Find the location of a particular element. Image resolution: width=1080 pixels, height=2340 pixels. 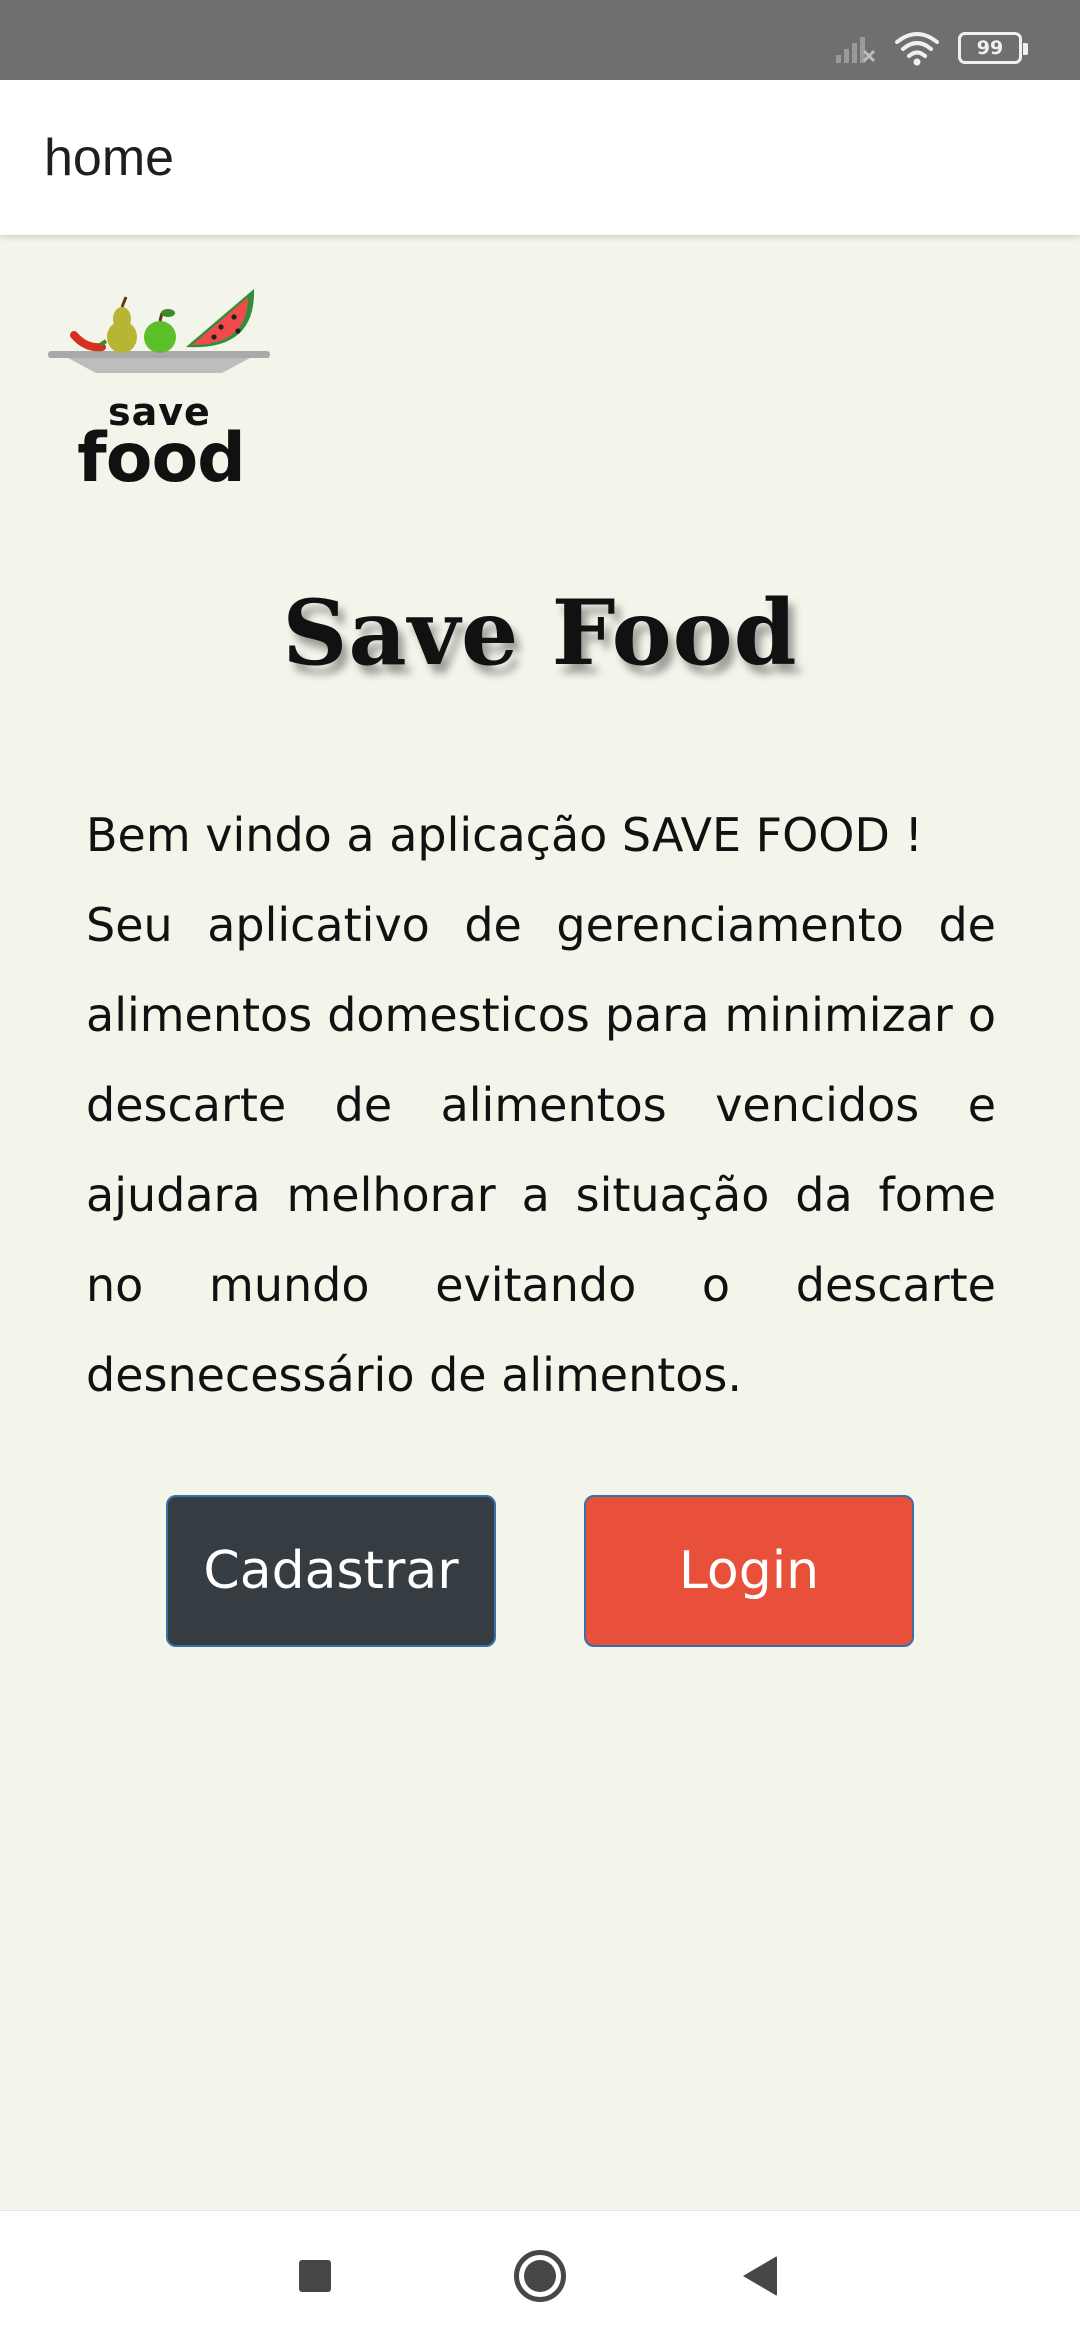

welcome-text: Bem vindo a aplicação SAVE FOOD ! is located at coordinates (504, 835).